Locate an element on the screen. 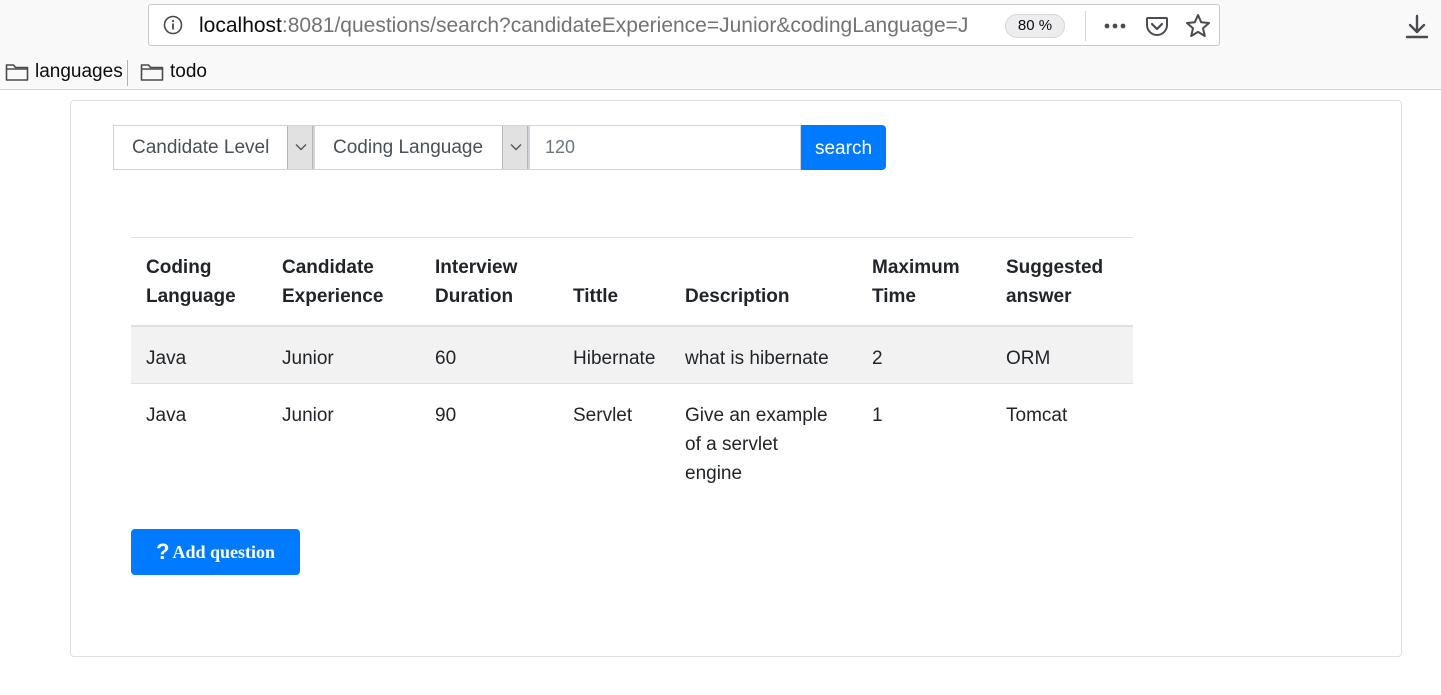 The image size is (1441, 695). coding-language-select: Coding Language is located at coordinates (421, 147).